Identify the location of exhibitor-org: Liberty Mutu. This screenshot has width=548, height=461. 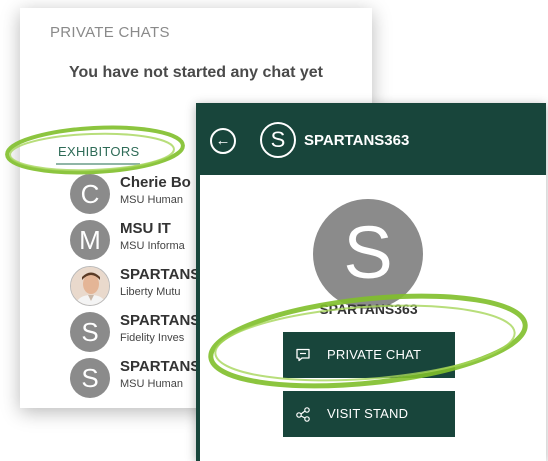
(150, 292).